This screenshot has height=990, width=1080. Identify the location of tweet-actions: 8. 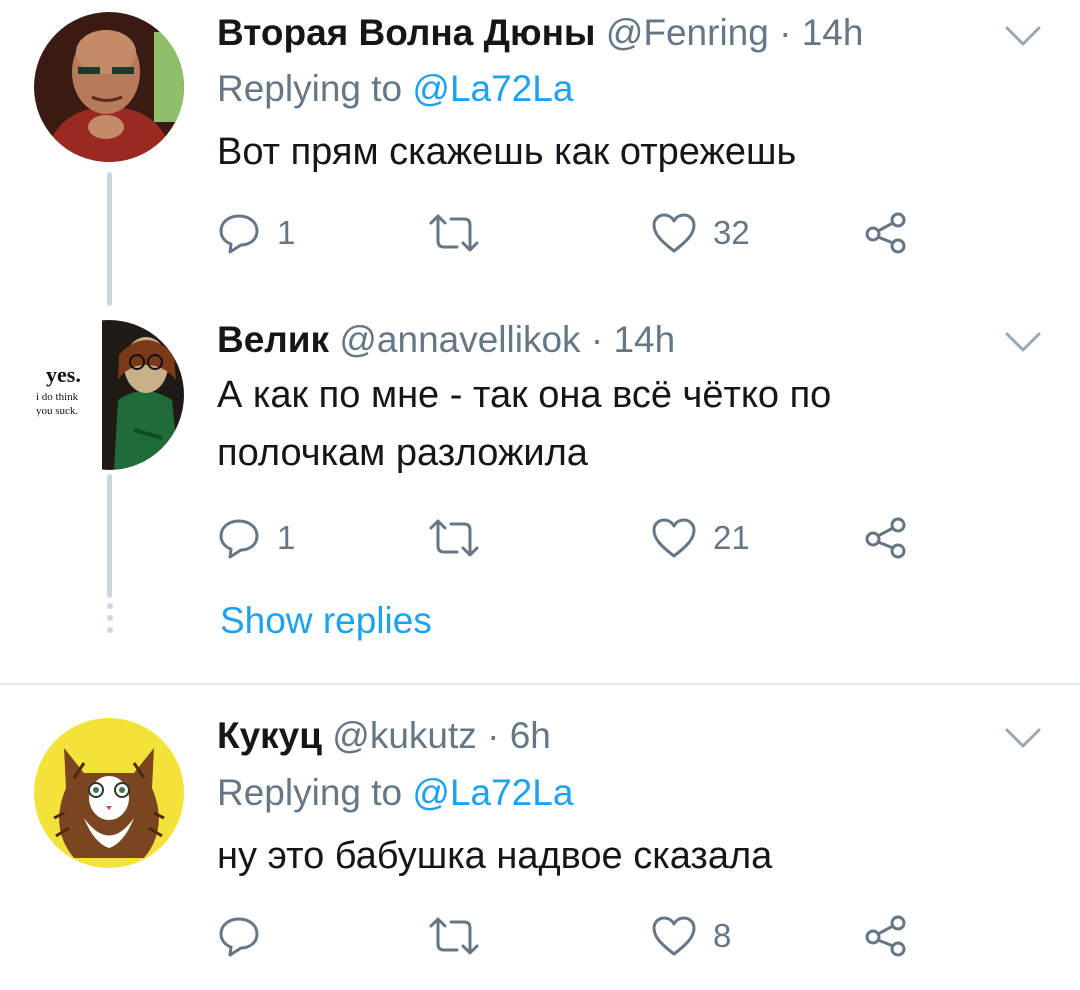
(597, 936).